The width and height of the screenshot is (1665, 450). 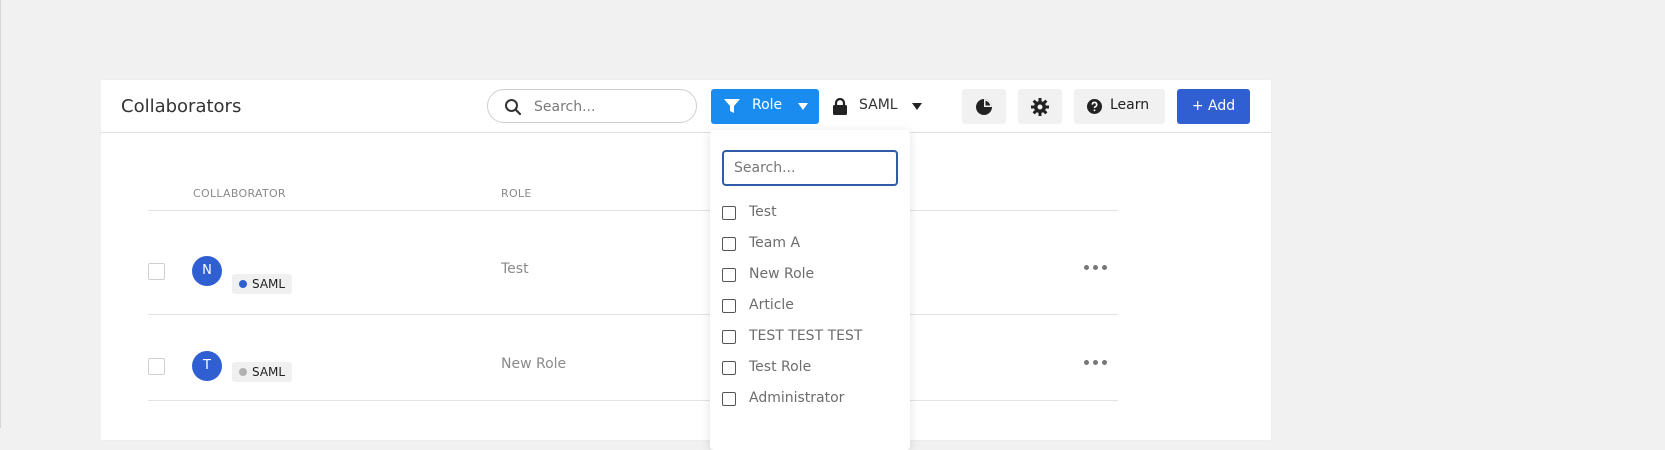 What do you see at coordinates (1094, 106) in the screenshot?
I see `help-circle-icon` at bounding box center [1094, 106].